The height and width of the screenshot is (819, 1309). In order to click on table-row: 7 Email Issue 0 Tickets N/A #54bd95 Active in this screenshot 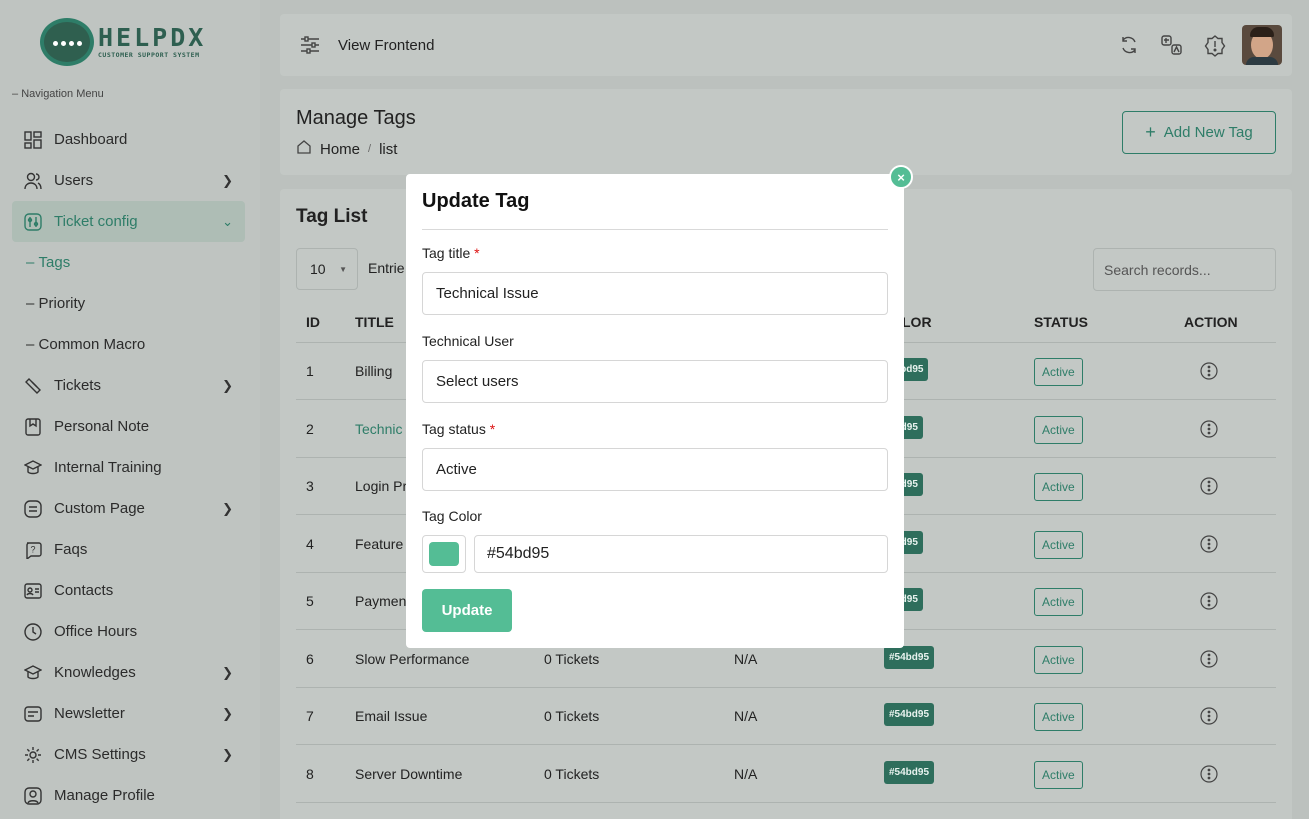, I will do `click(786, 716)`.